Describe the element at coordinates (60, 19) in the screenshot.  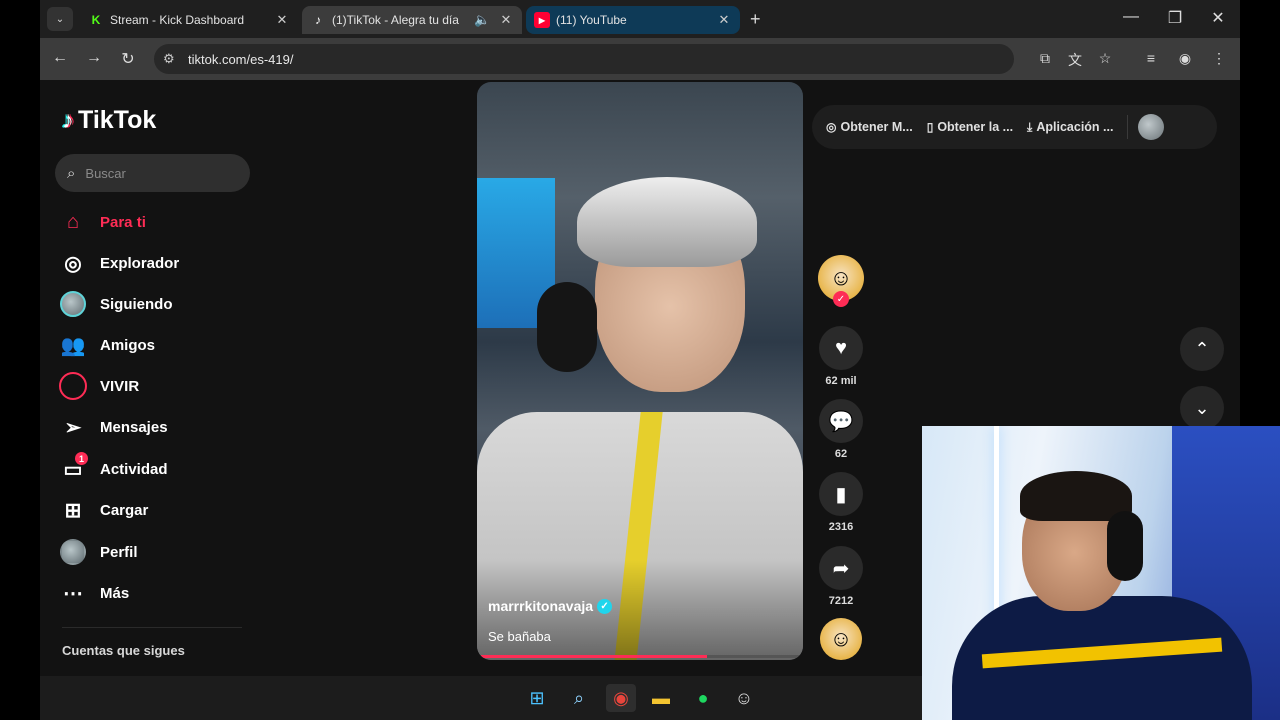
I see `tab-search-button: ⌄` at that location.